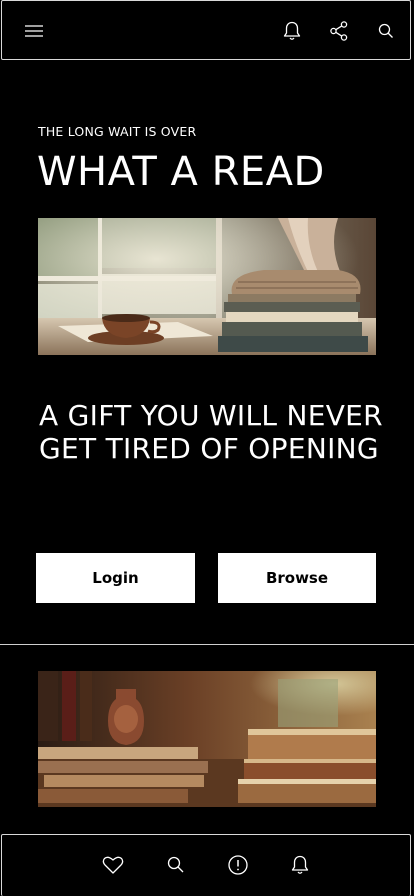 The image size is (414, 896). Describe the element at coordinates (297, 578) in the screenshot. I see `browse-button: Browse` at that location.